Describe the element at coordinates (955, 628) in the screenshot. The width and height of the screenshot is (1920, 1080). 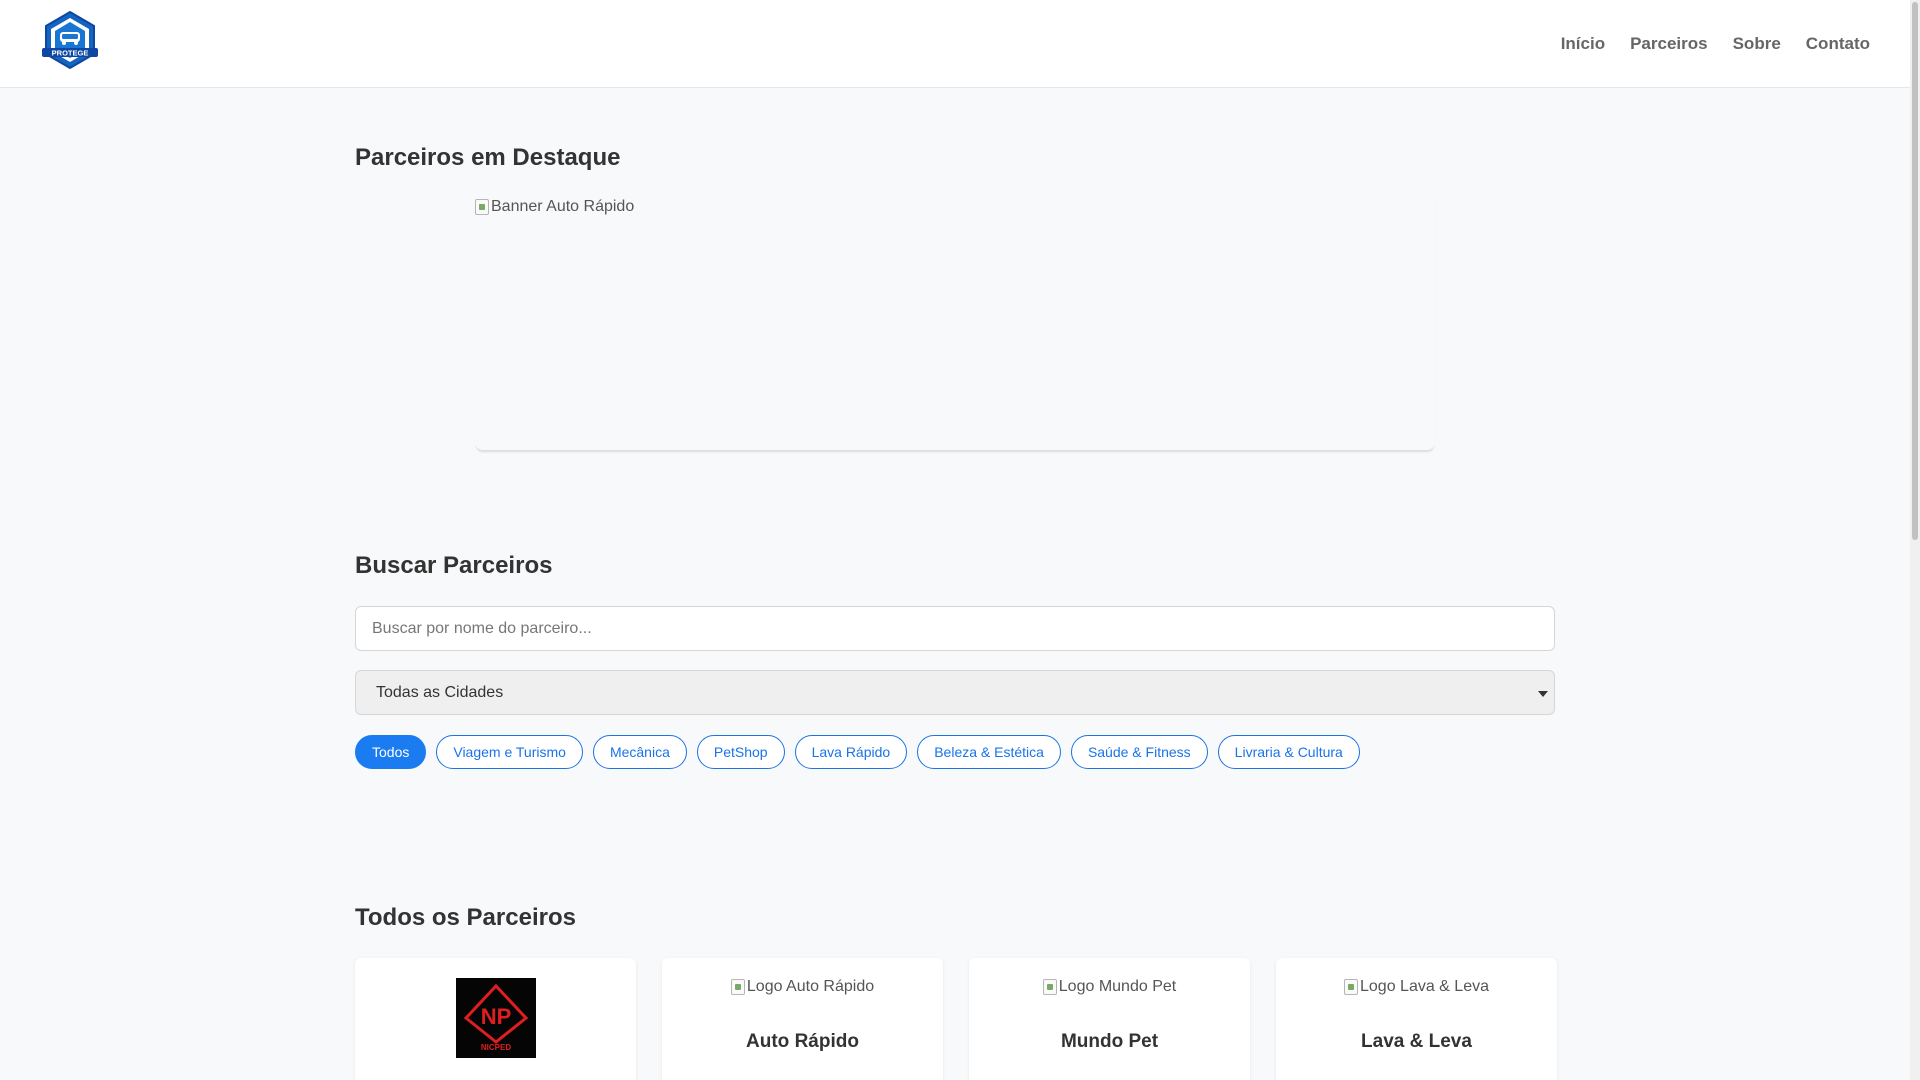
I see `search-input` at that location.